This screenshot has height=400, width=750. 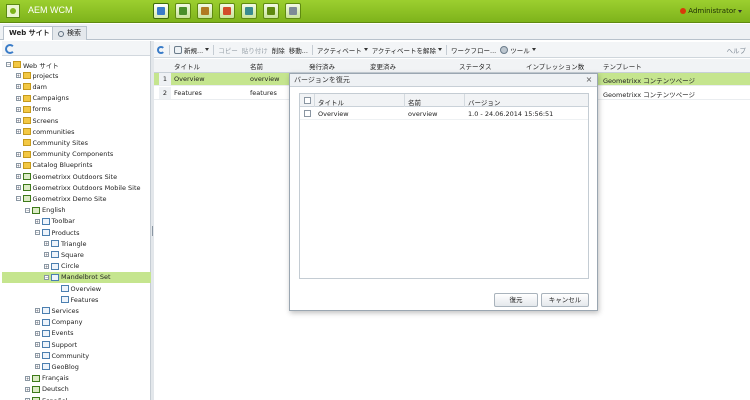 What do you see at coordinates (35, 389) in the screenshot?
I see `tree-item: + Deutsch` at bounding box center [35, 389].